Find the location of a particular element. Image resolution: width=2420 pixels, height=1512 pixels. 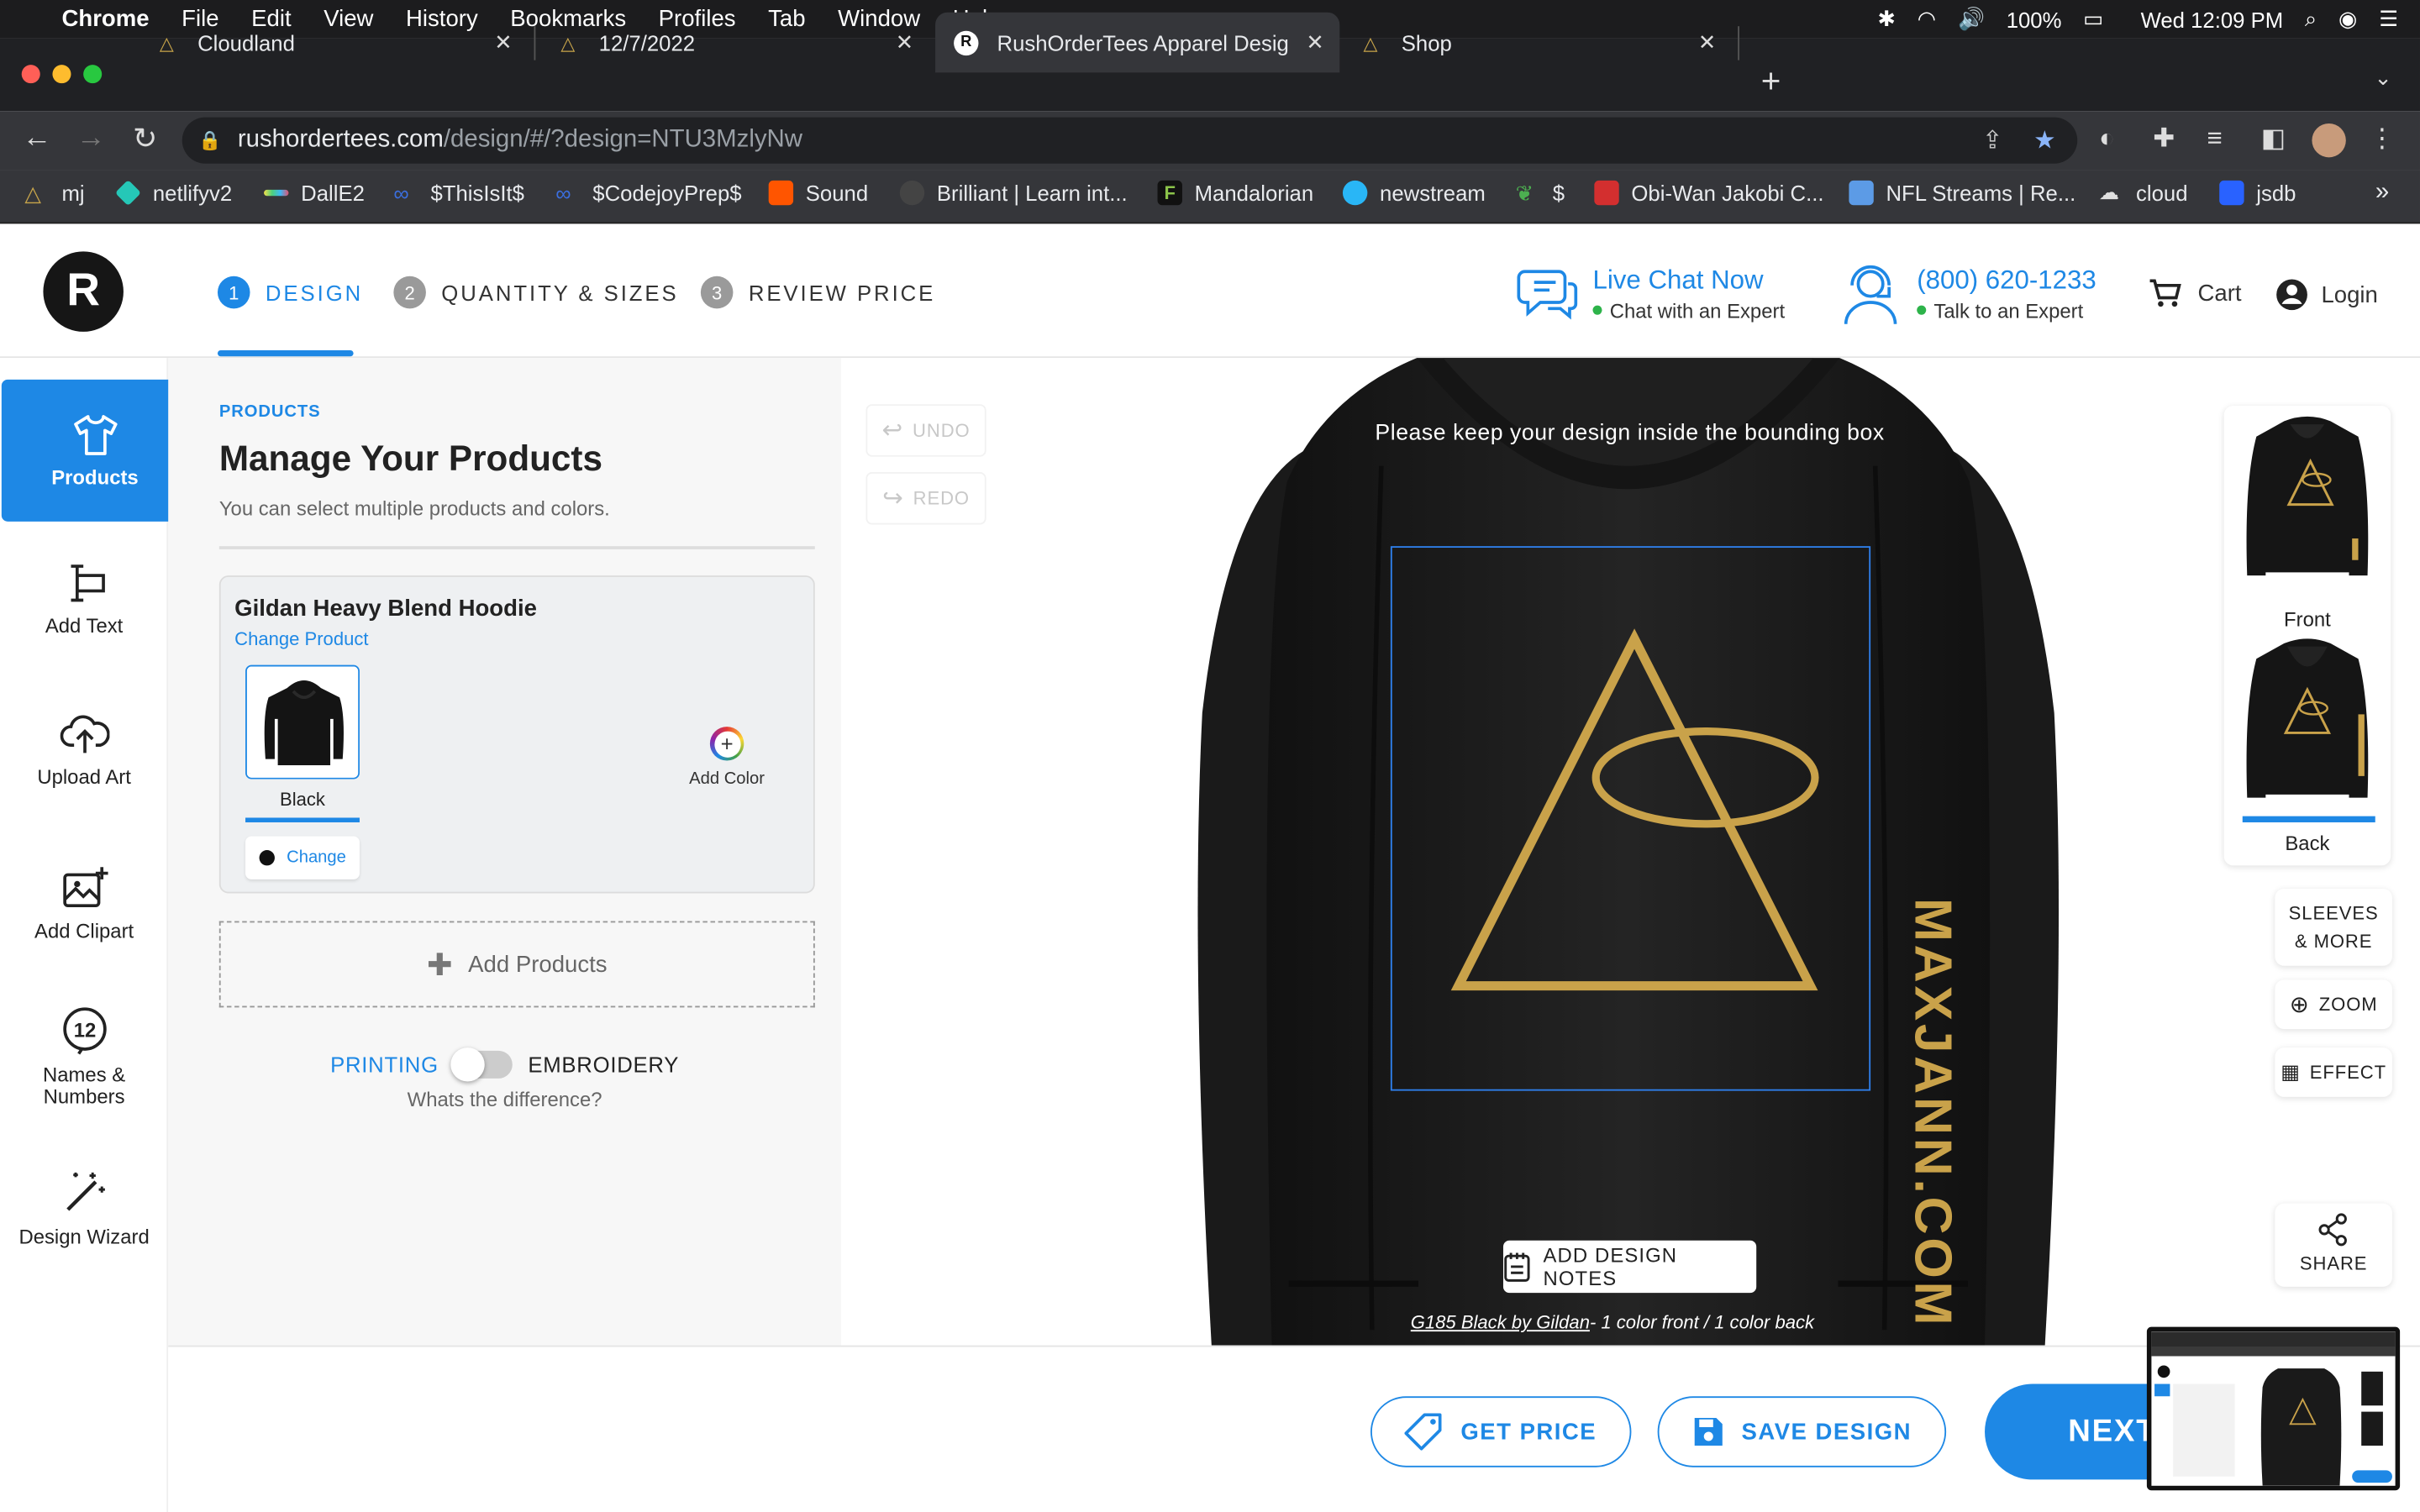

minimize-window-button is located at coordinates (62, 74).